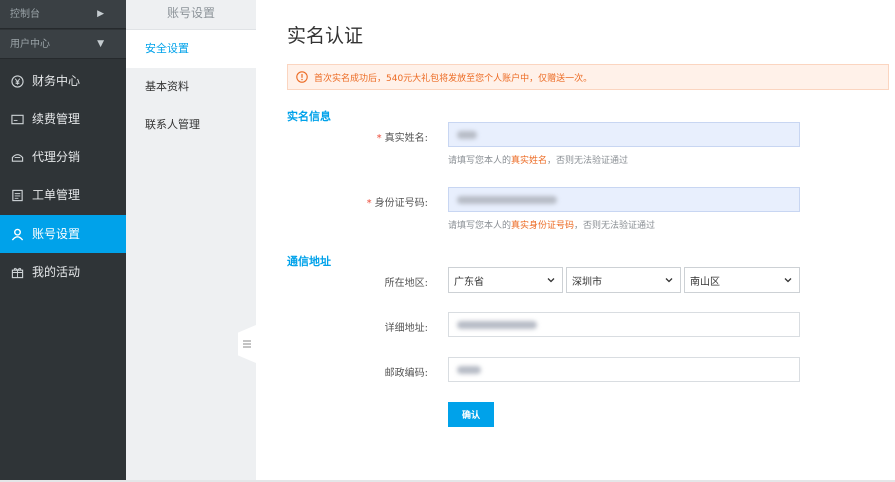 The height and width of the screenshot is (482, 895). I want to click on subnav-item-security: 安全设置, so click(191, 49).